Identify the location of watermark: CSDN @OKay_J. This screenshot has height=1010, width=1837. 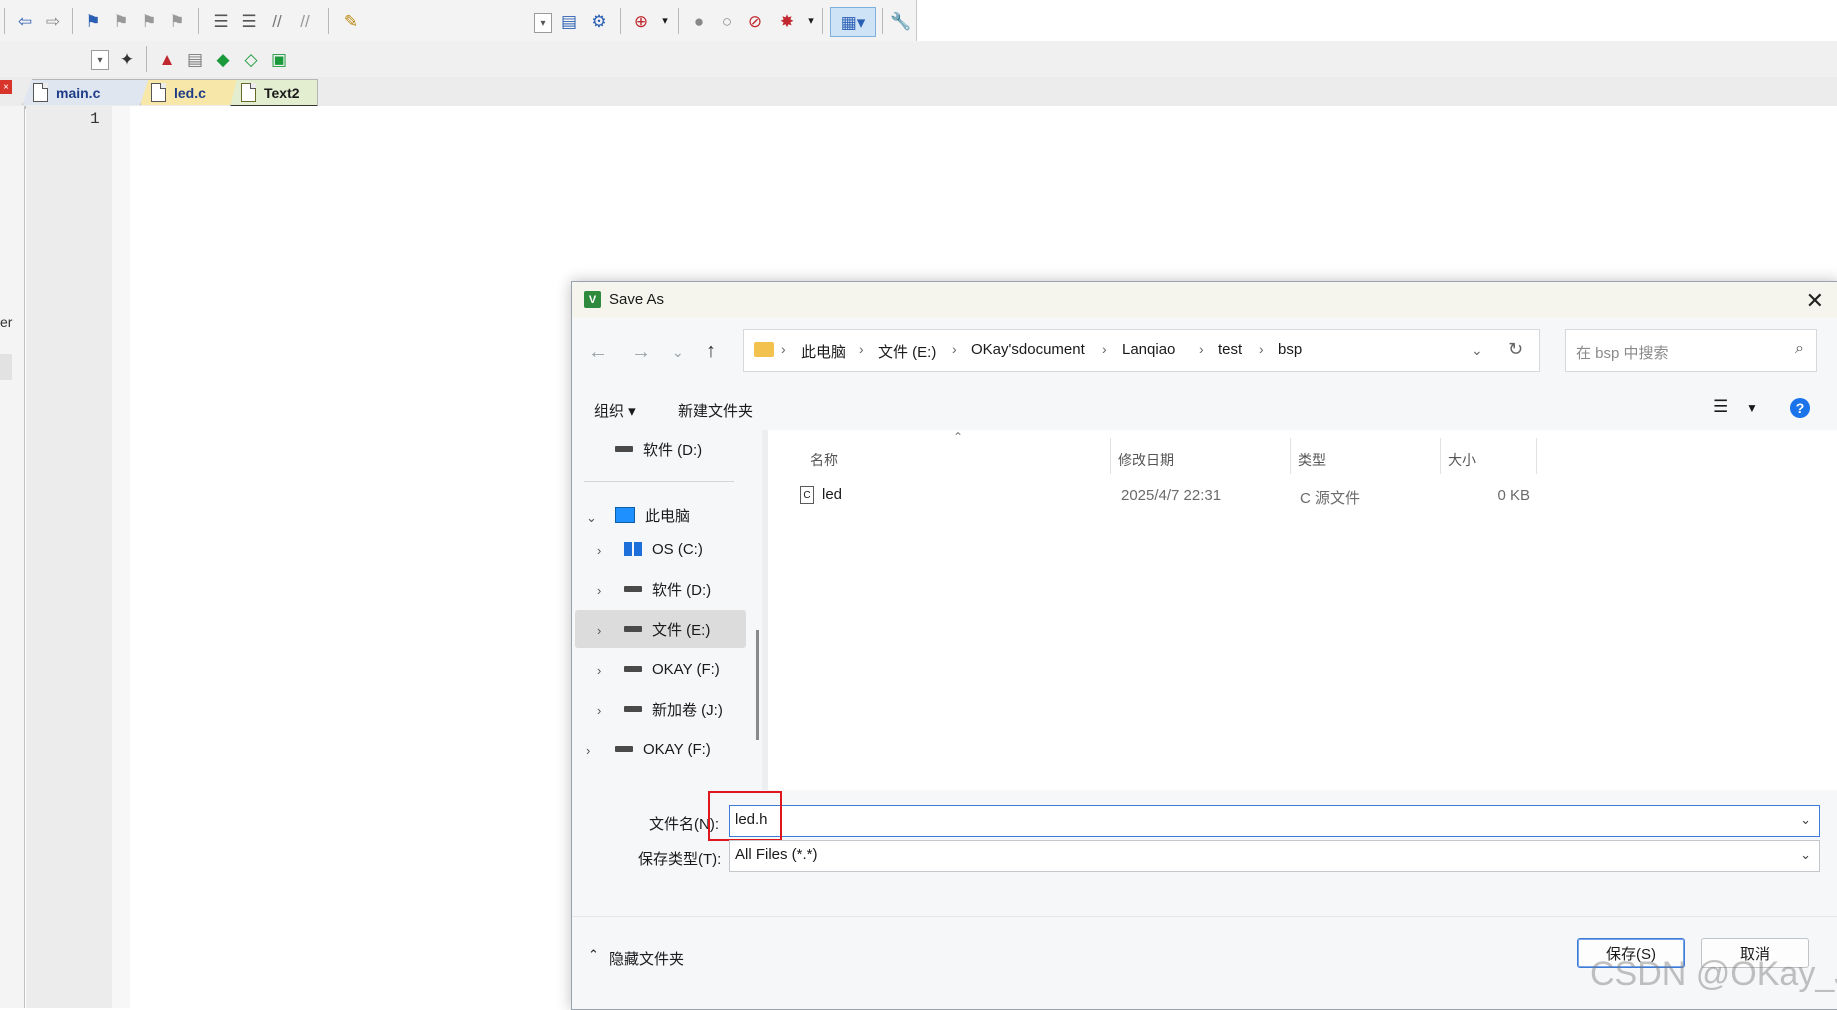
(1713, 974).